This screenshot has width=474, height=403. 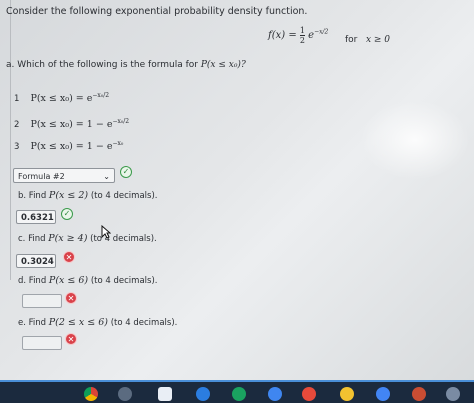 I want to click on pdf-fraction: 1 2, so click(x=302, y=35).